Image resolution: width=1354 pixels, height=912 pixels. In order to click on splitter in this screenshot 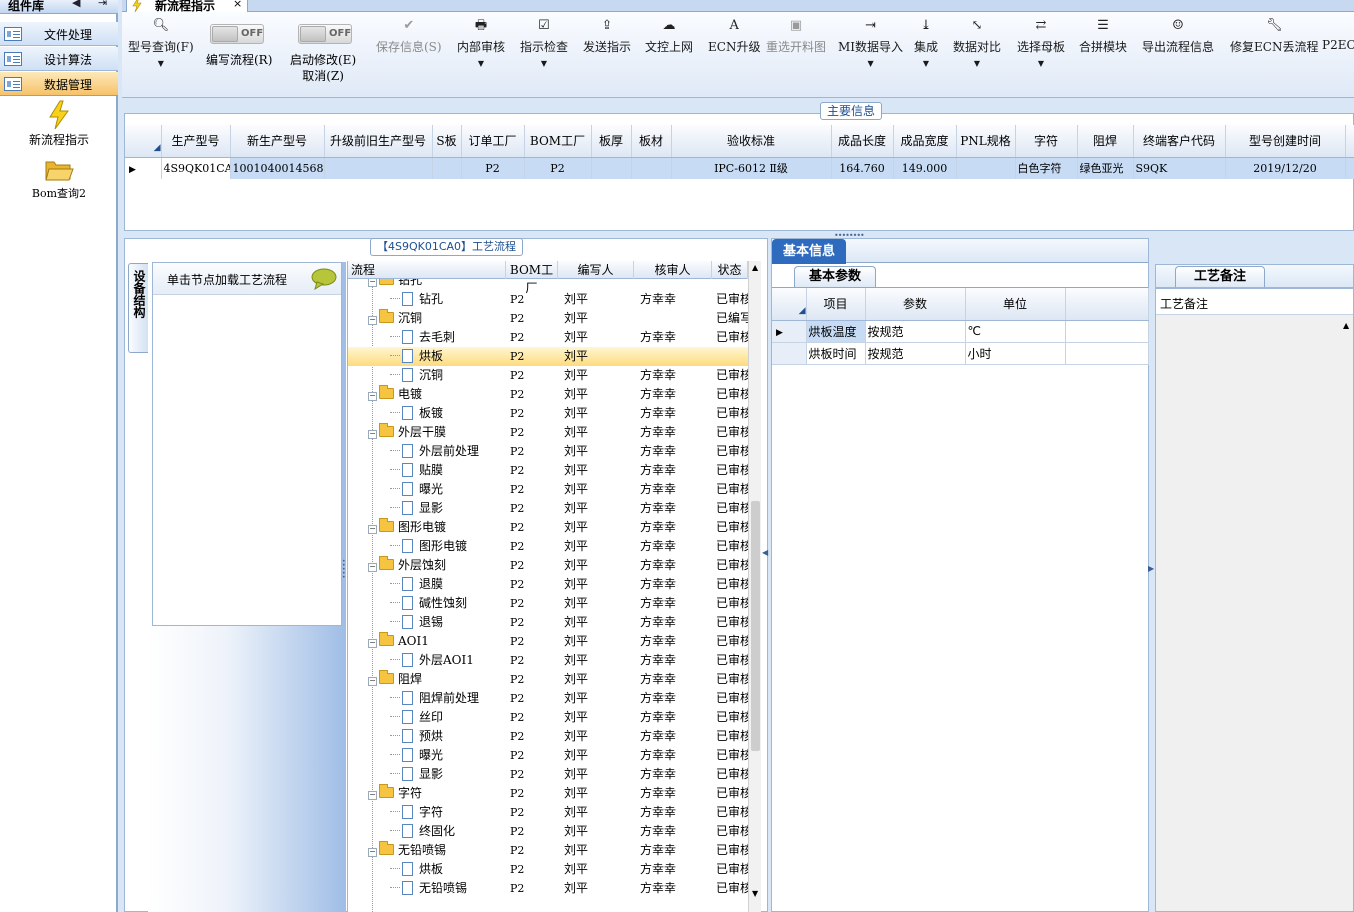, I will do `click(738, 102)`.